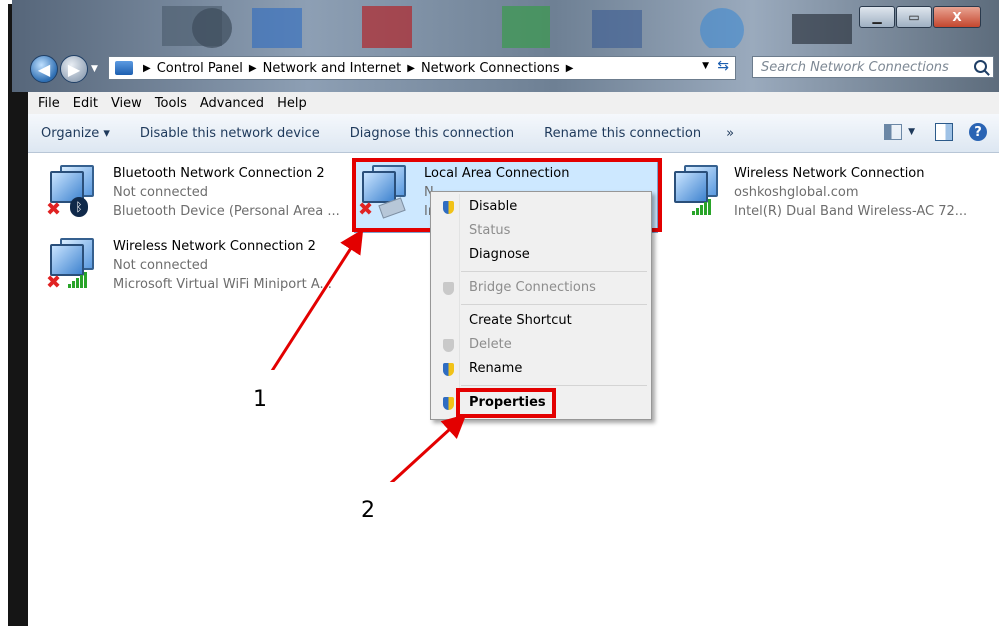 The width and height of the screenshot is (999, 626). I want to click on callout-1: 1, so click(260, 399).